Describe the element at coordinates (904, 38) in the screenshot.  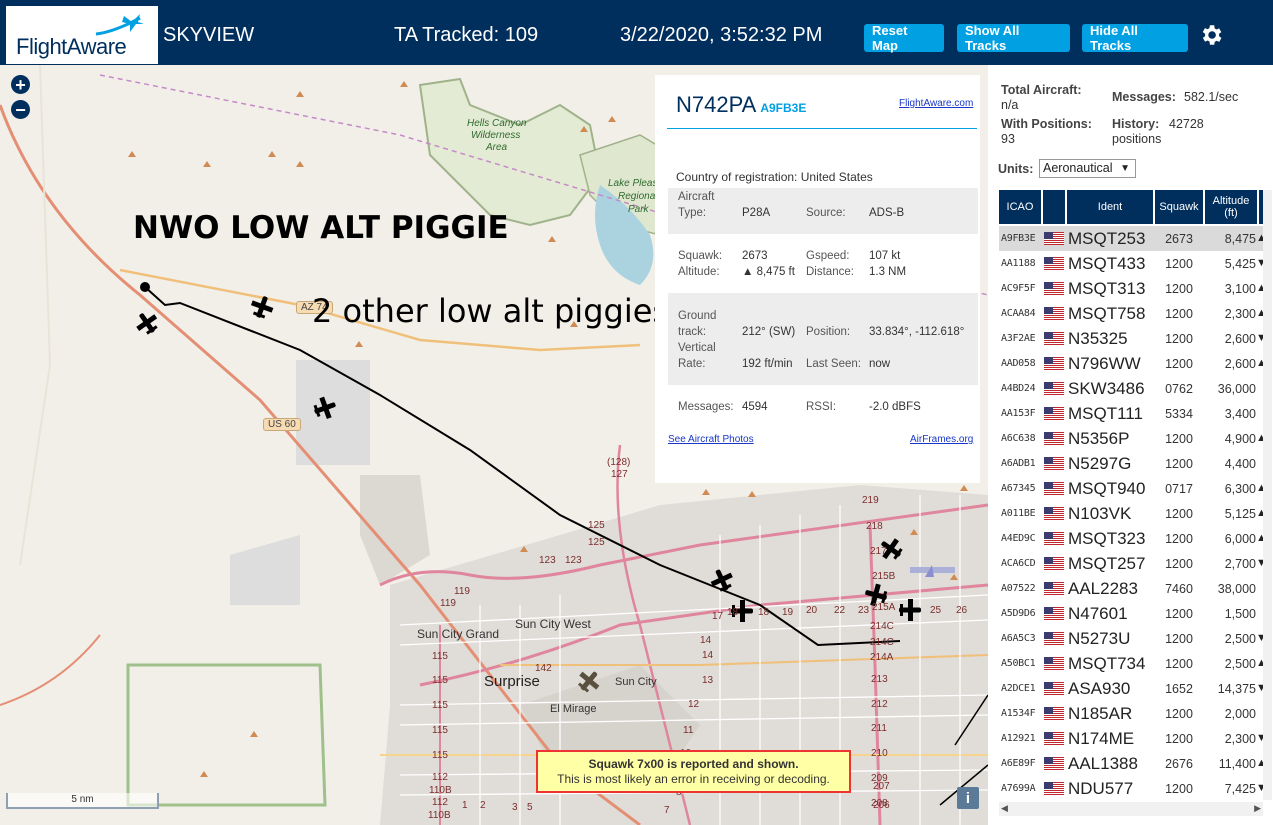
I see `reset-map-button: Reset Map` at that location.